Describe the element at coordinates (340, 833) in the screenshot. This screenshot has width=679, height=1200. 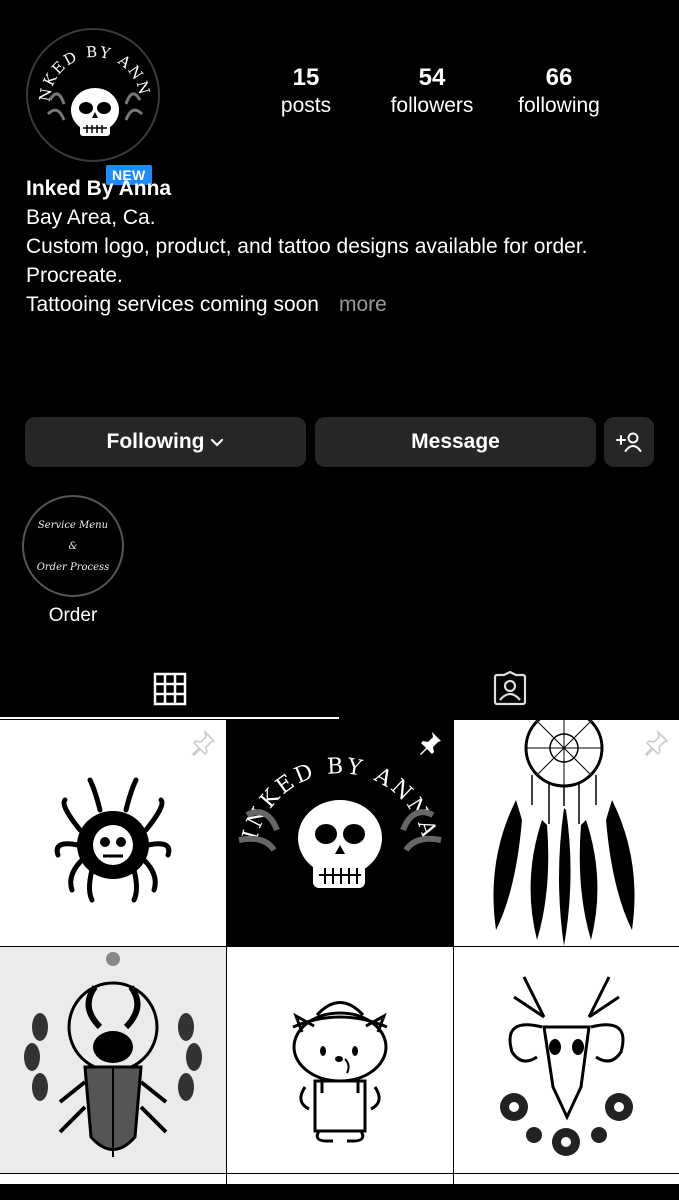
I see `post-tile: INKED BY ANNA` at that location.